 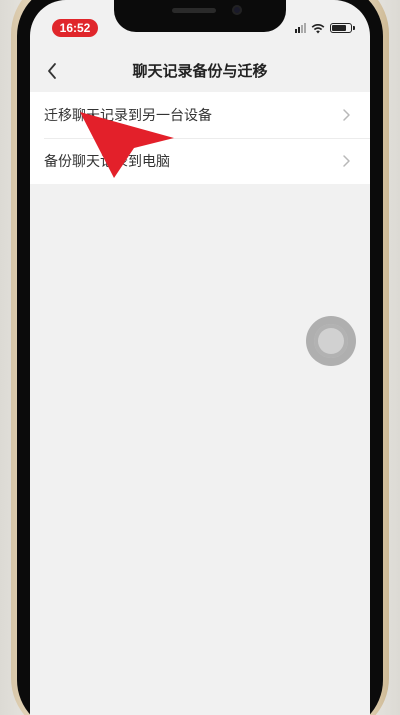 I want to click on battery-icon, so click(x=342, y=28).